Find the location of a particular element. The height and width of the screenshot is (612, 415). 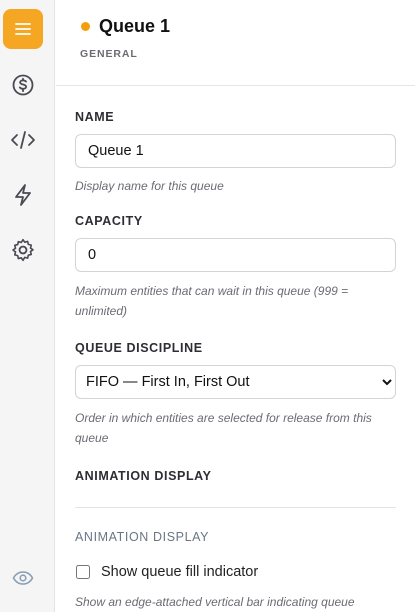

animation-section-title: ANIMATION DISPLAY is located at coordinates (142, 537).